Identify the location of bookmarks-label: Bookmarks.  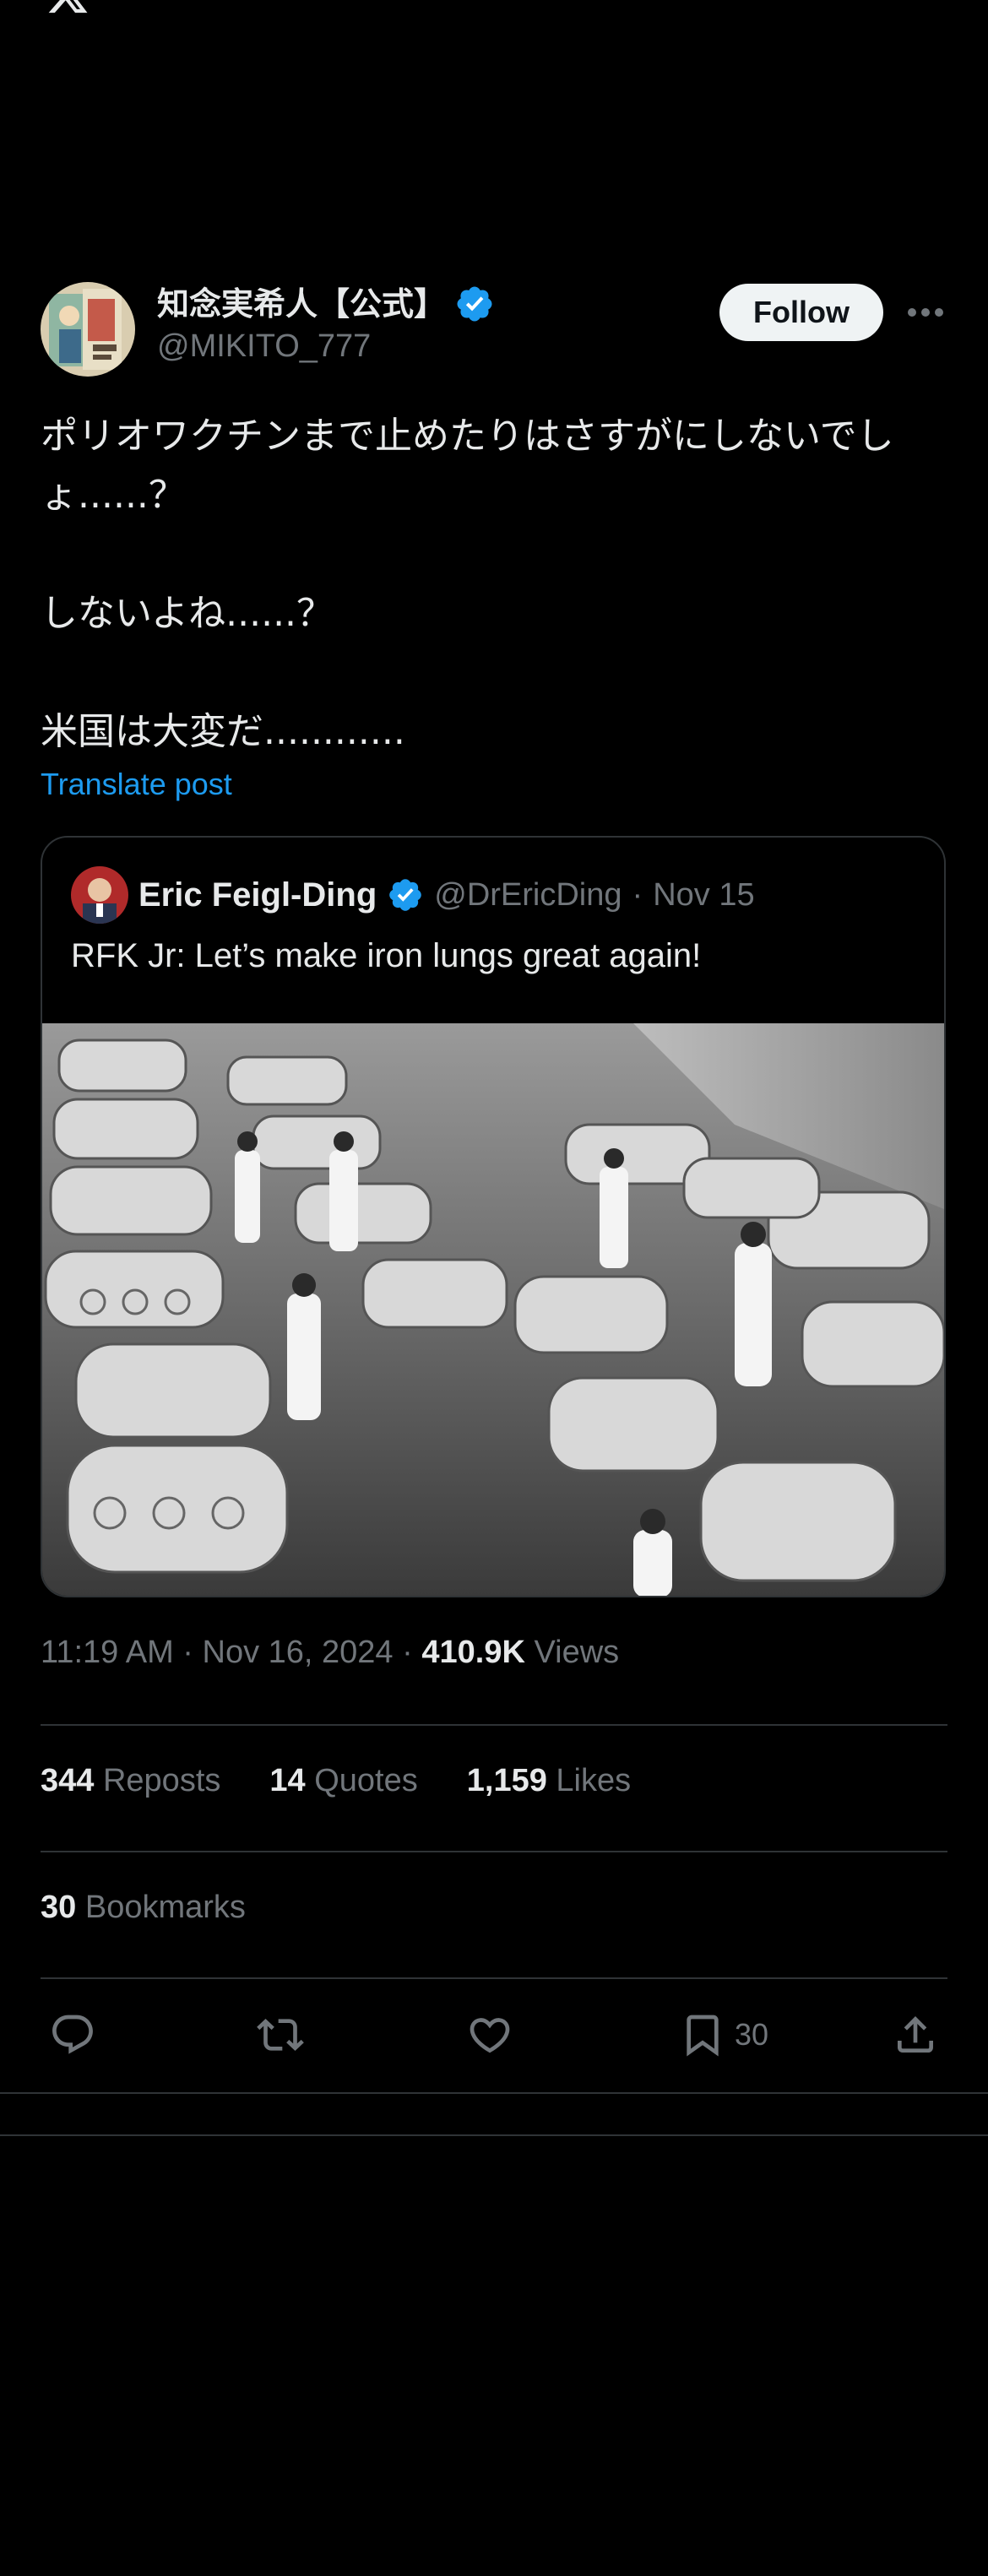
(165, 1908).